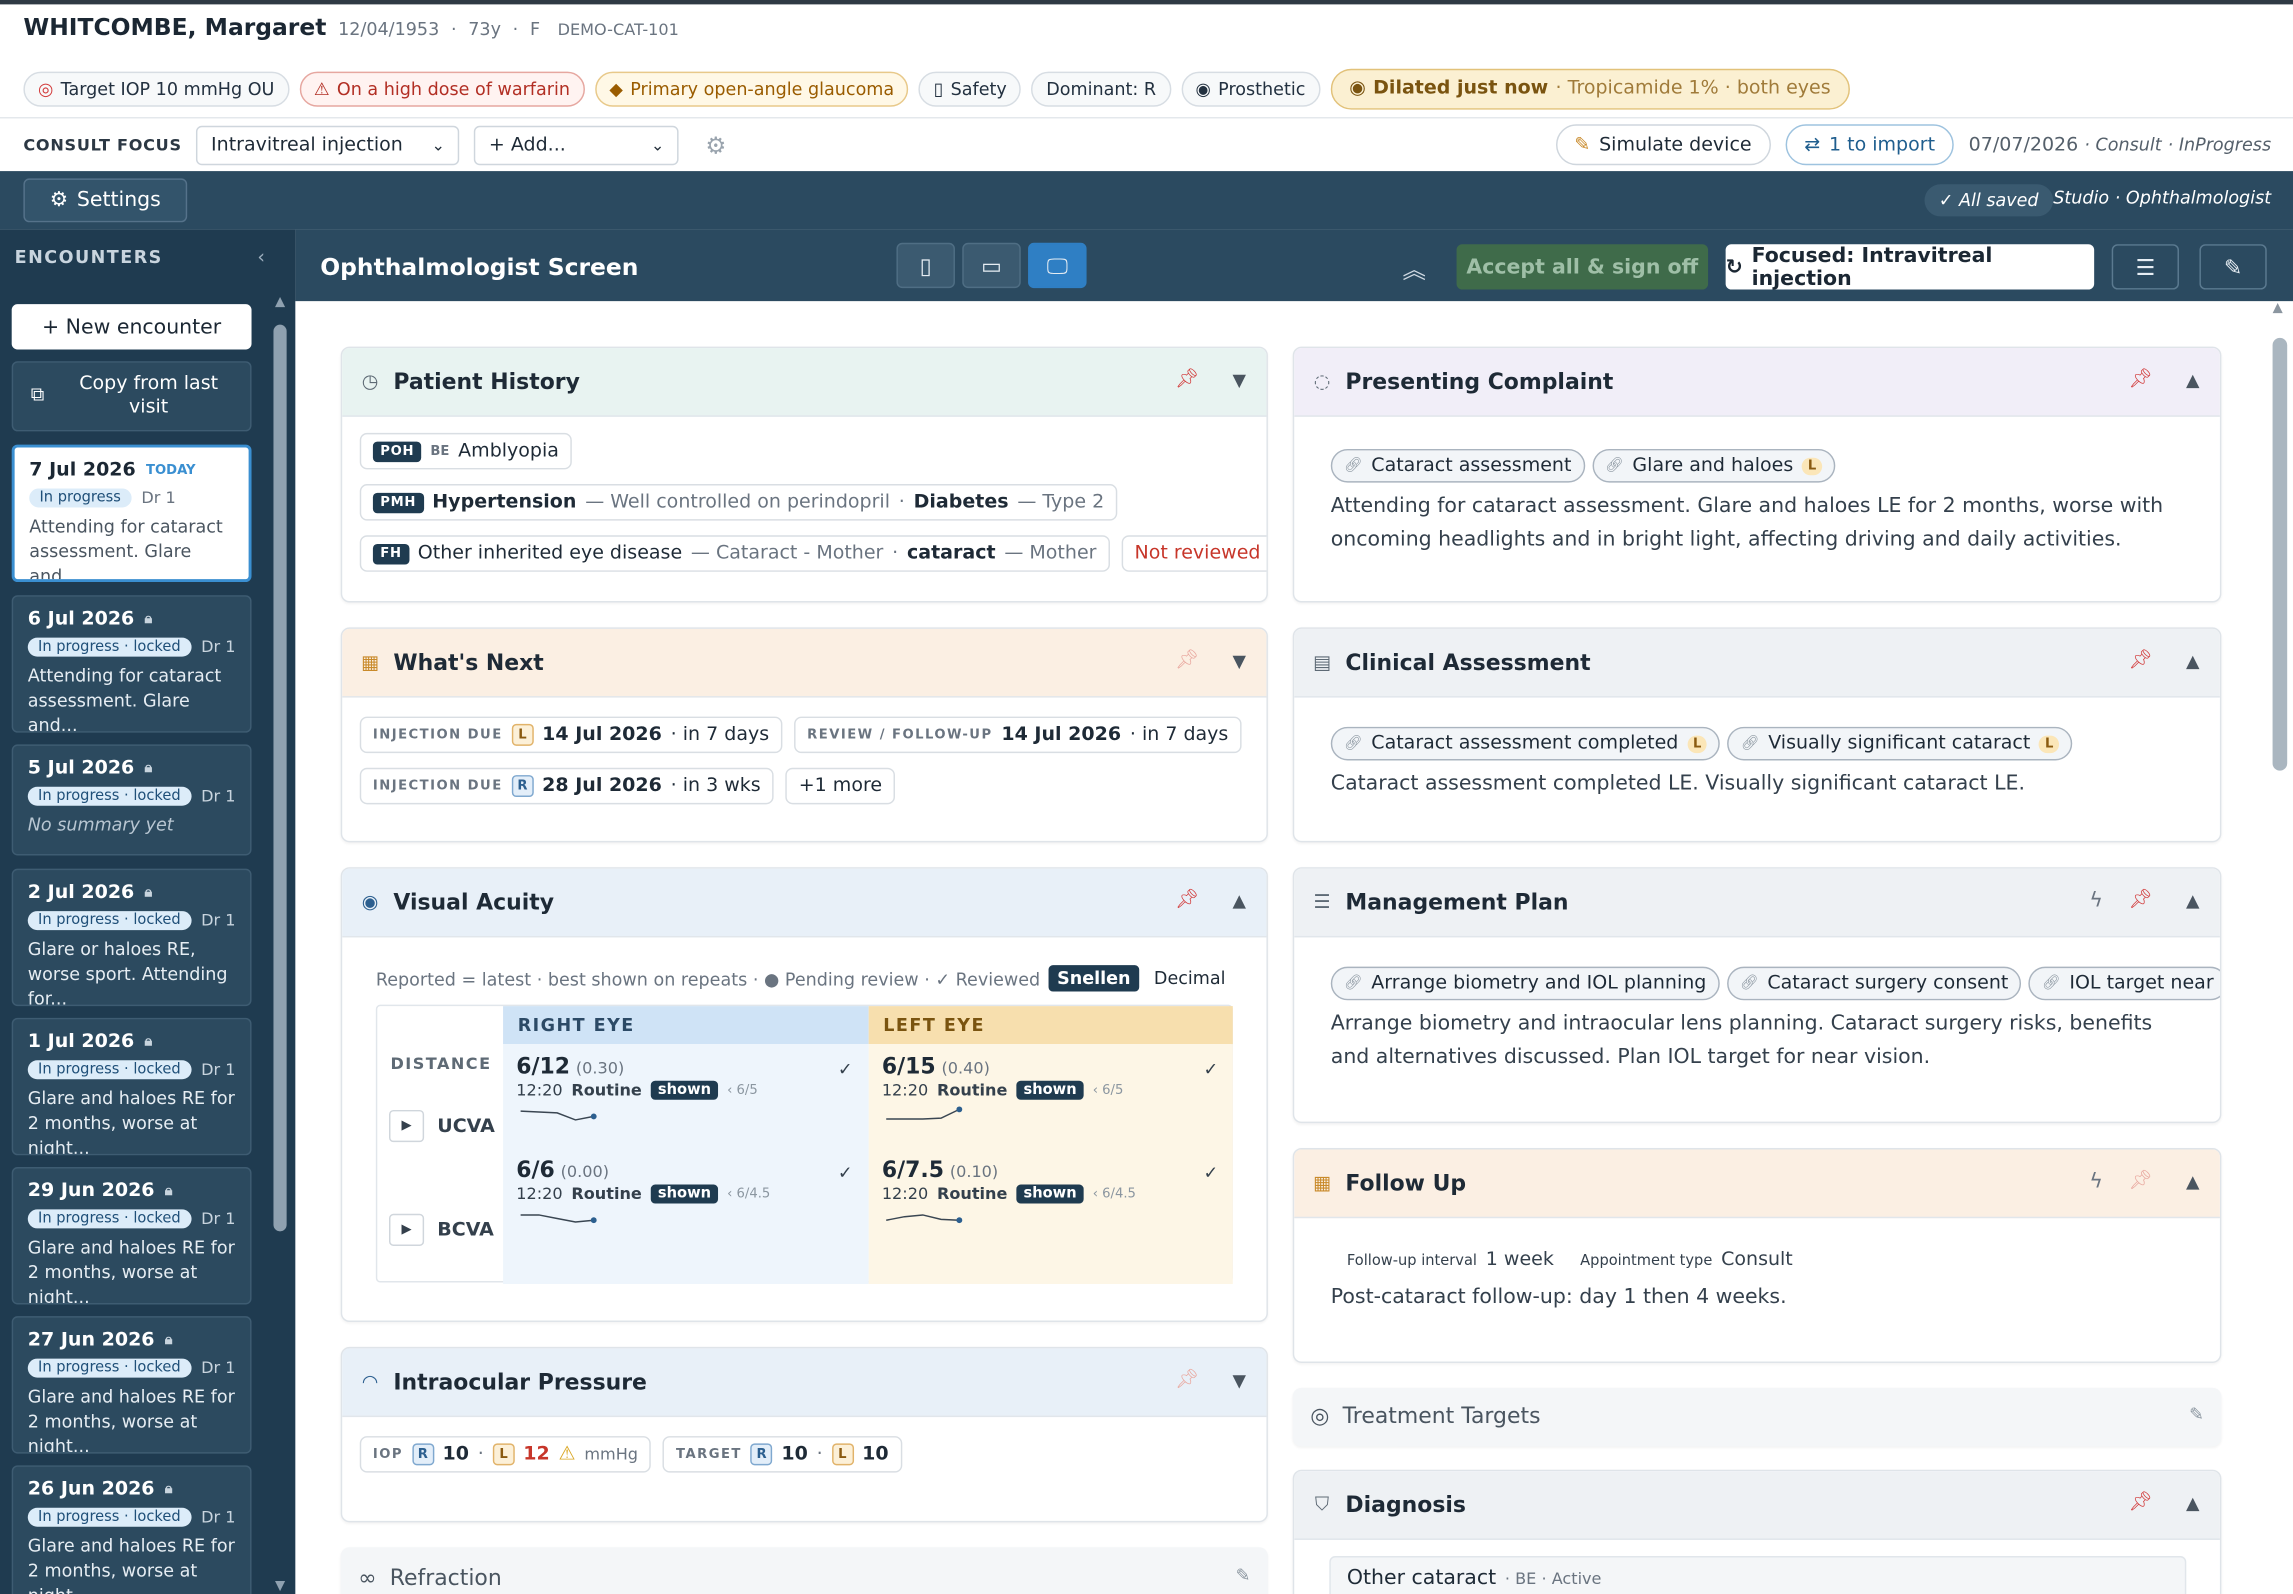  What do you see at coordinates (466, 451) in the screenshot?
I see `poh-item: POH BE Amblyopia` at bounding box center [466, 451].